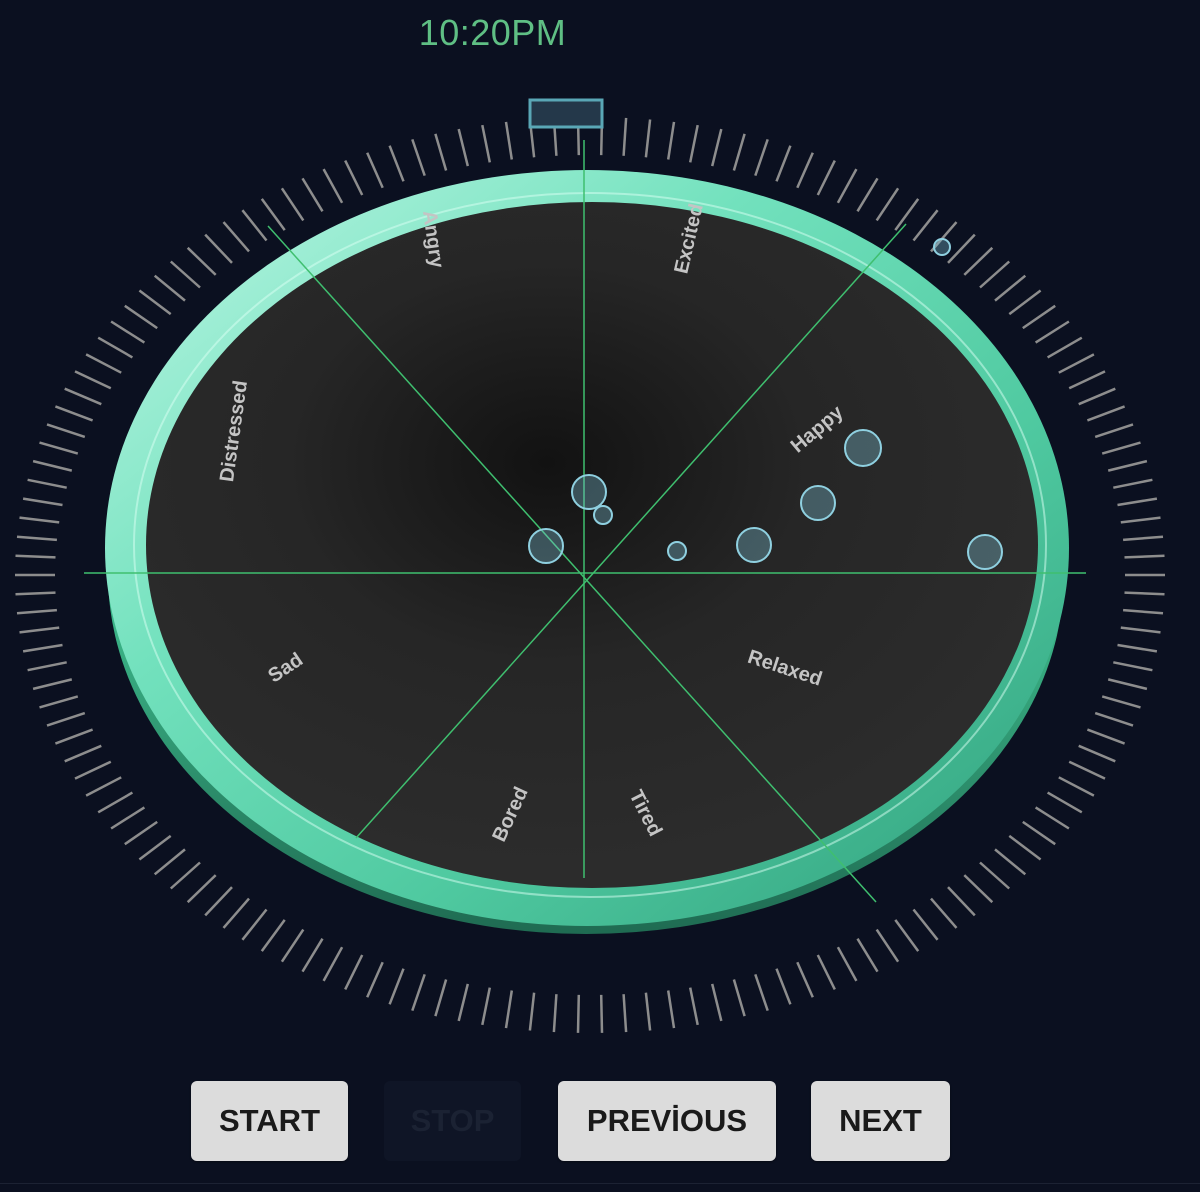 The width and height of the screenshot is (1200, 1192). I want to click on next-button: NEXT, so click(880, 1121).